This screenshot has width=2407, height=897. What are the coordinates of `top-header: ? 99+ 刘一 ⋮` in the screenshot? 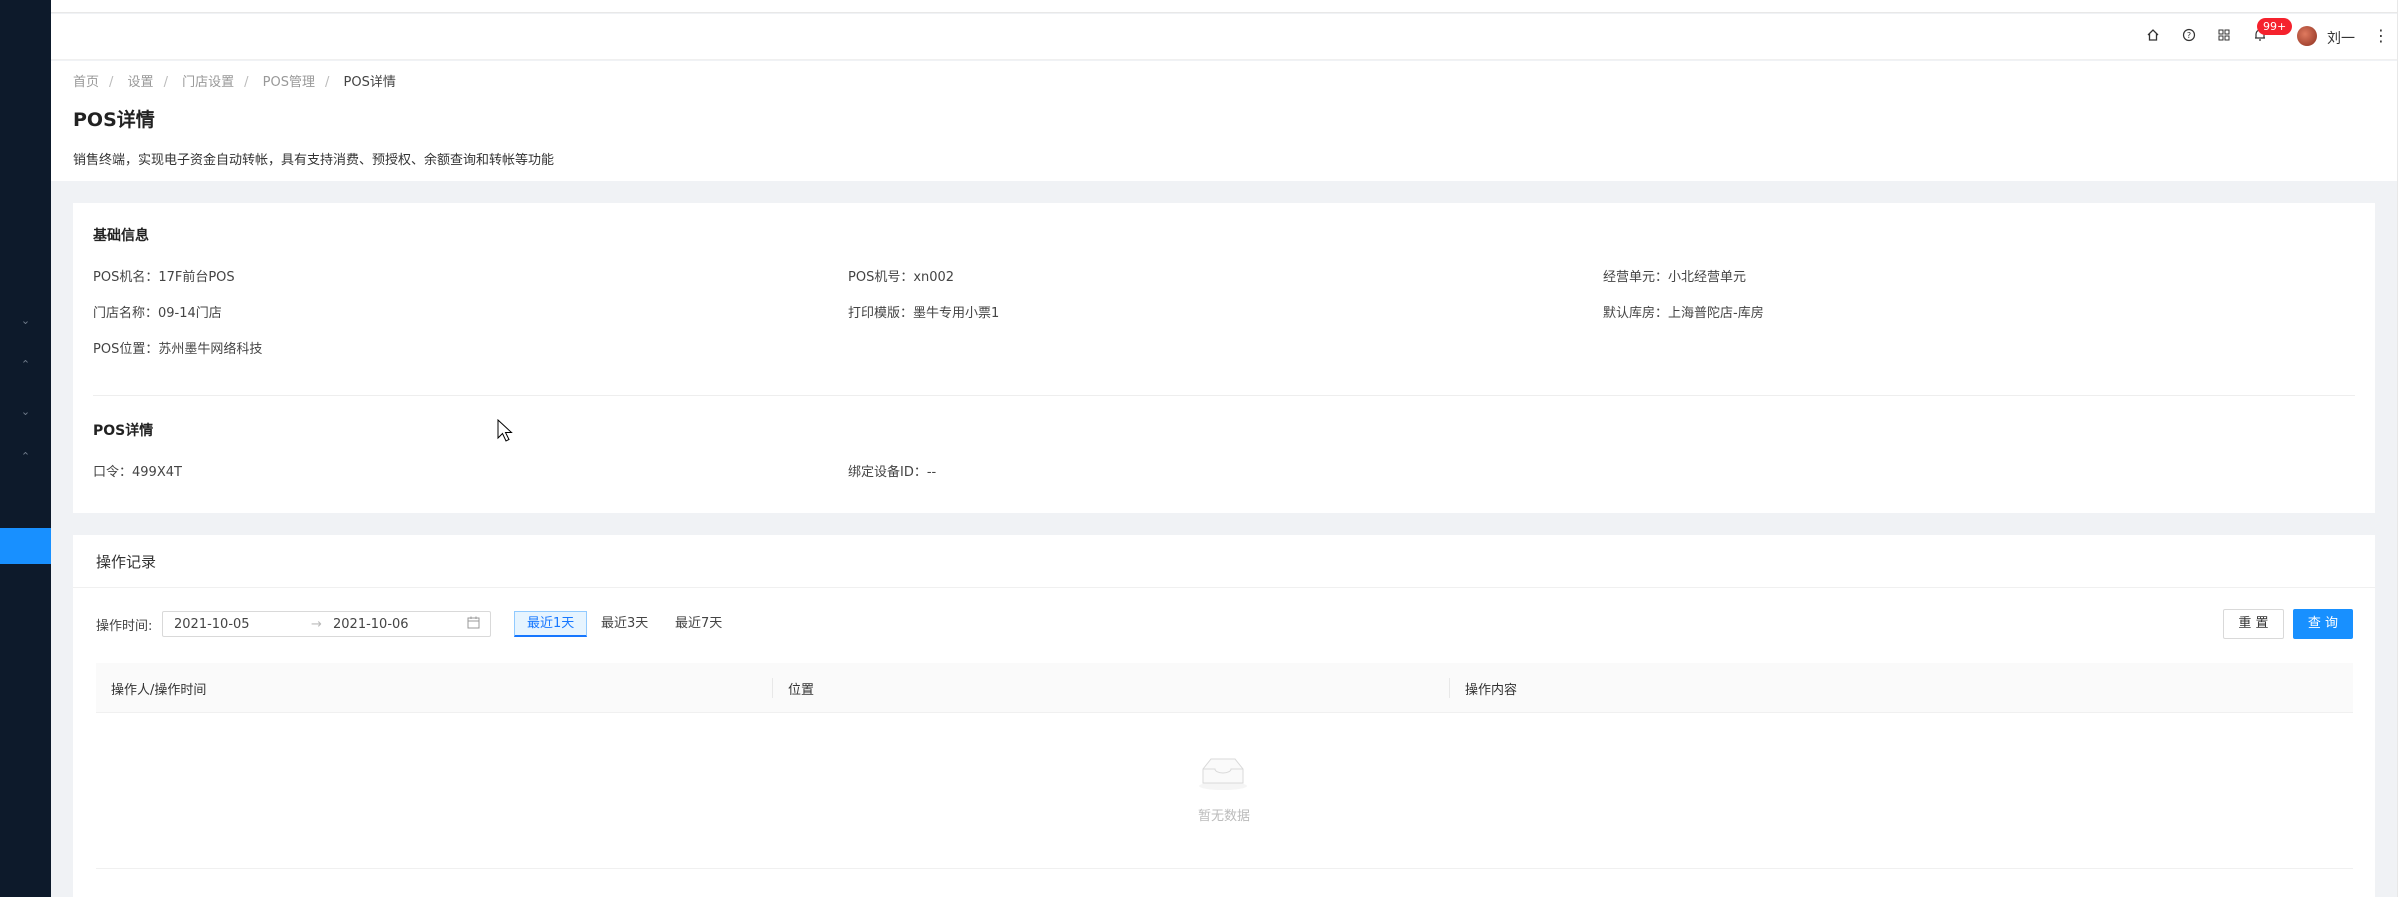 It's located at (1224, 37).